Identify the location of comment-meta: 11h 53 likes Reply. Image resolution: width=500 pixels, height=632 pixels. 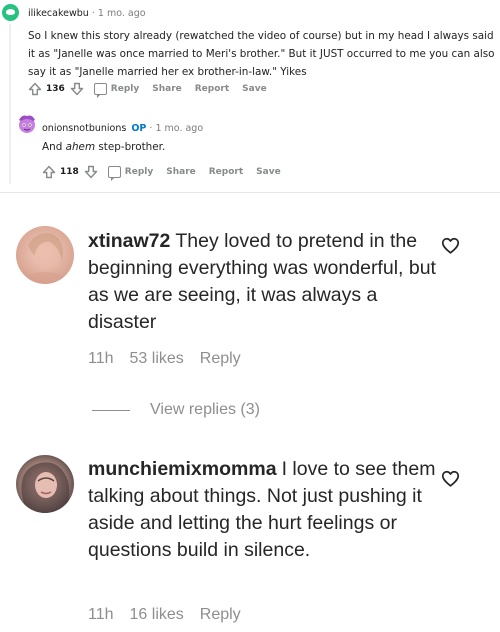
(172, 359).